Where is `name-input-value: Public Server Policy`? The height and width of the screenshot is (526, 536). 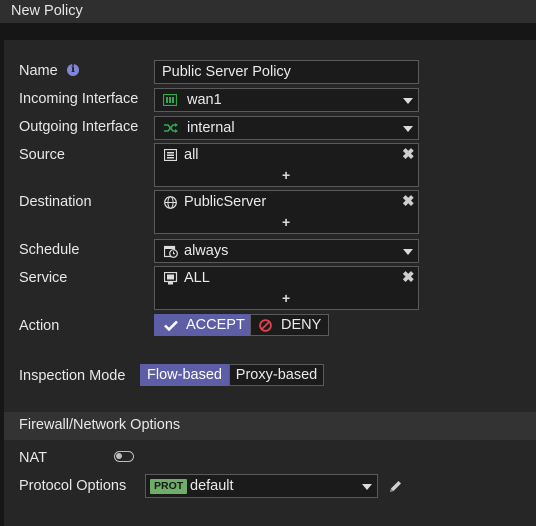 name-input-value: Public Server Policy is located at coordinates (226, 72).